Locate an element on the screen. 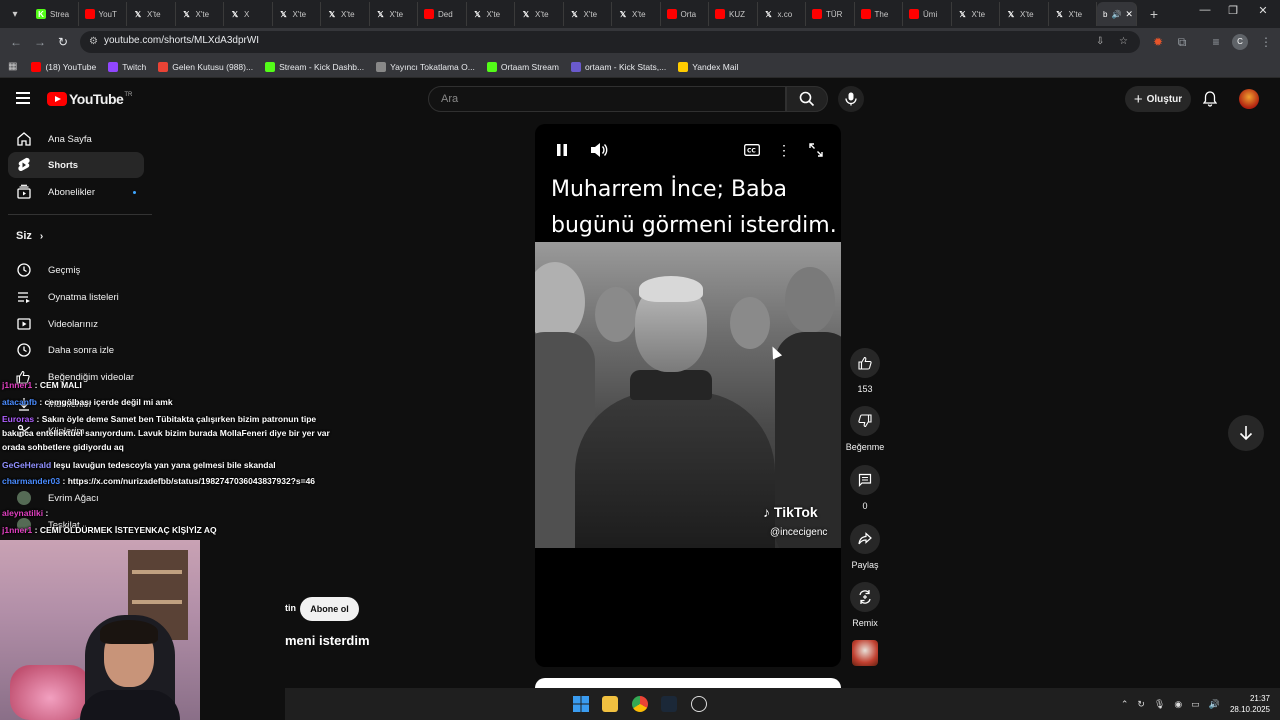  steam-icon is located at coordinates (669, 704).